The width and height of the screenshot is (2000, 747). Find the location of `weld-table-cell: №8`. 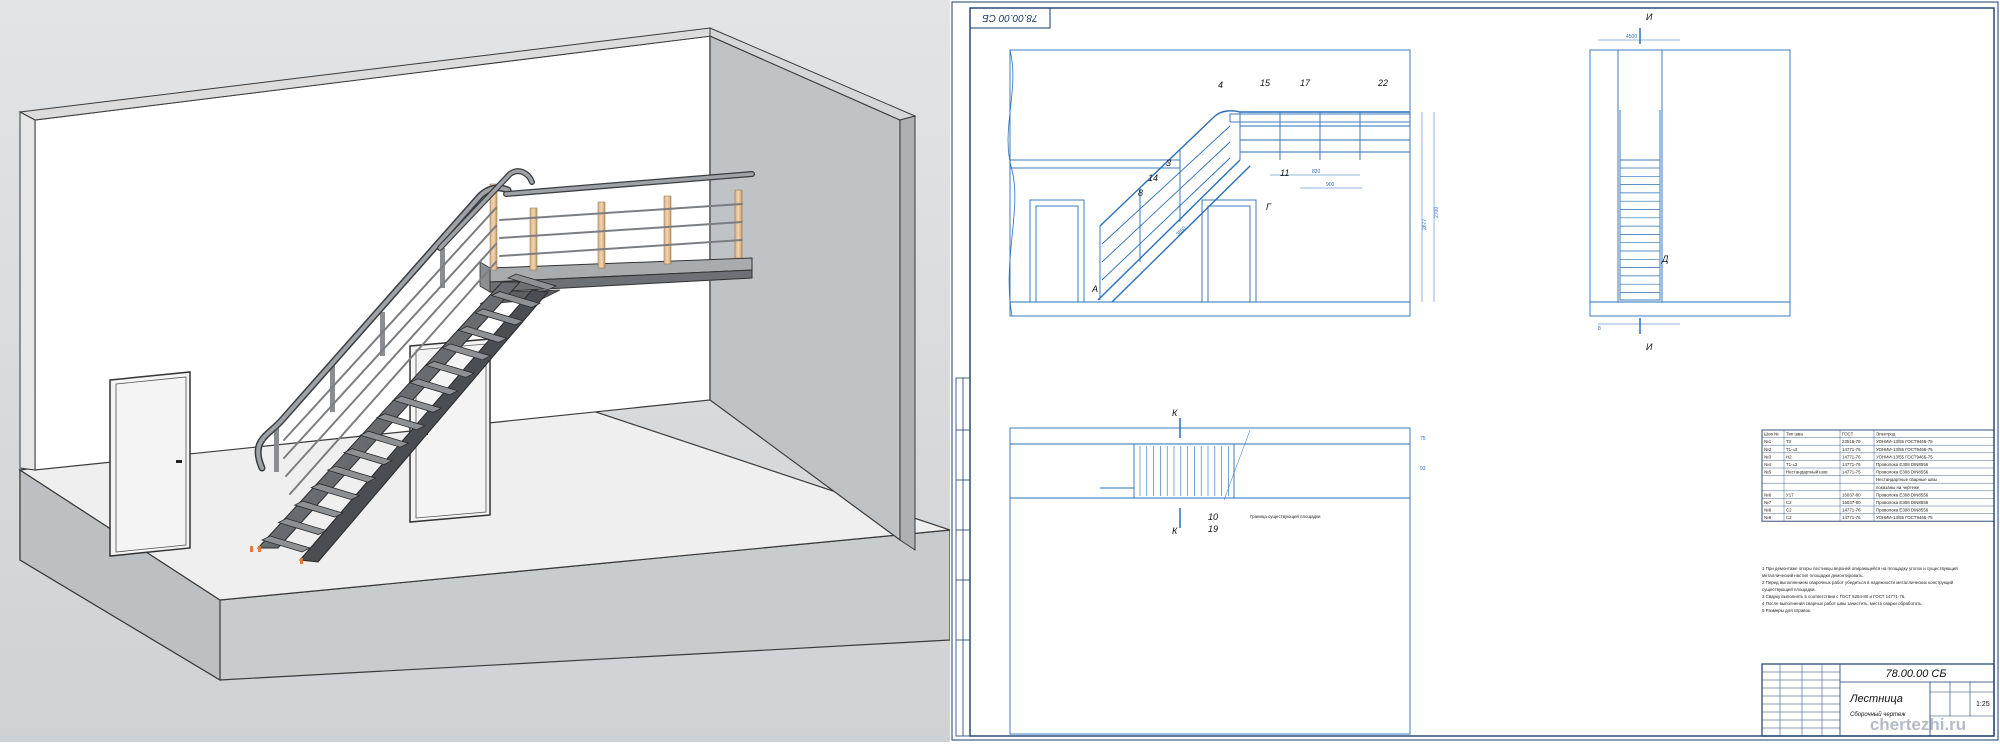

weld-table-cell: №8 is located at coordinates (1768, 510).